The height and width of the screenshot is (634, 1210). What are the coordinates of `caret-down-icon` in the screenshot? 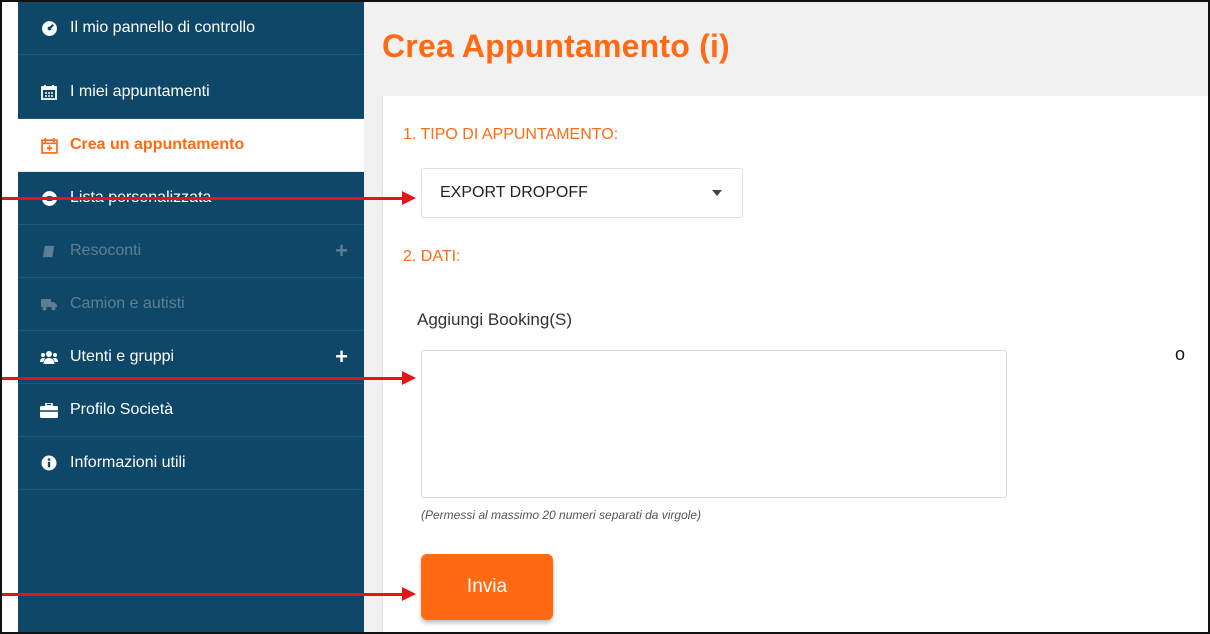 It's located at (717, 193).